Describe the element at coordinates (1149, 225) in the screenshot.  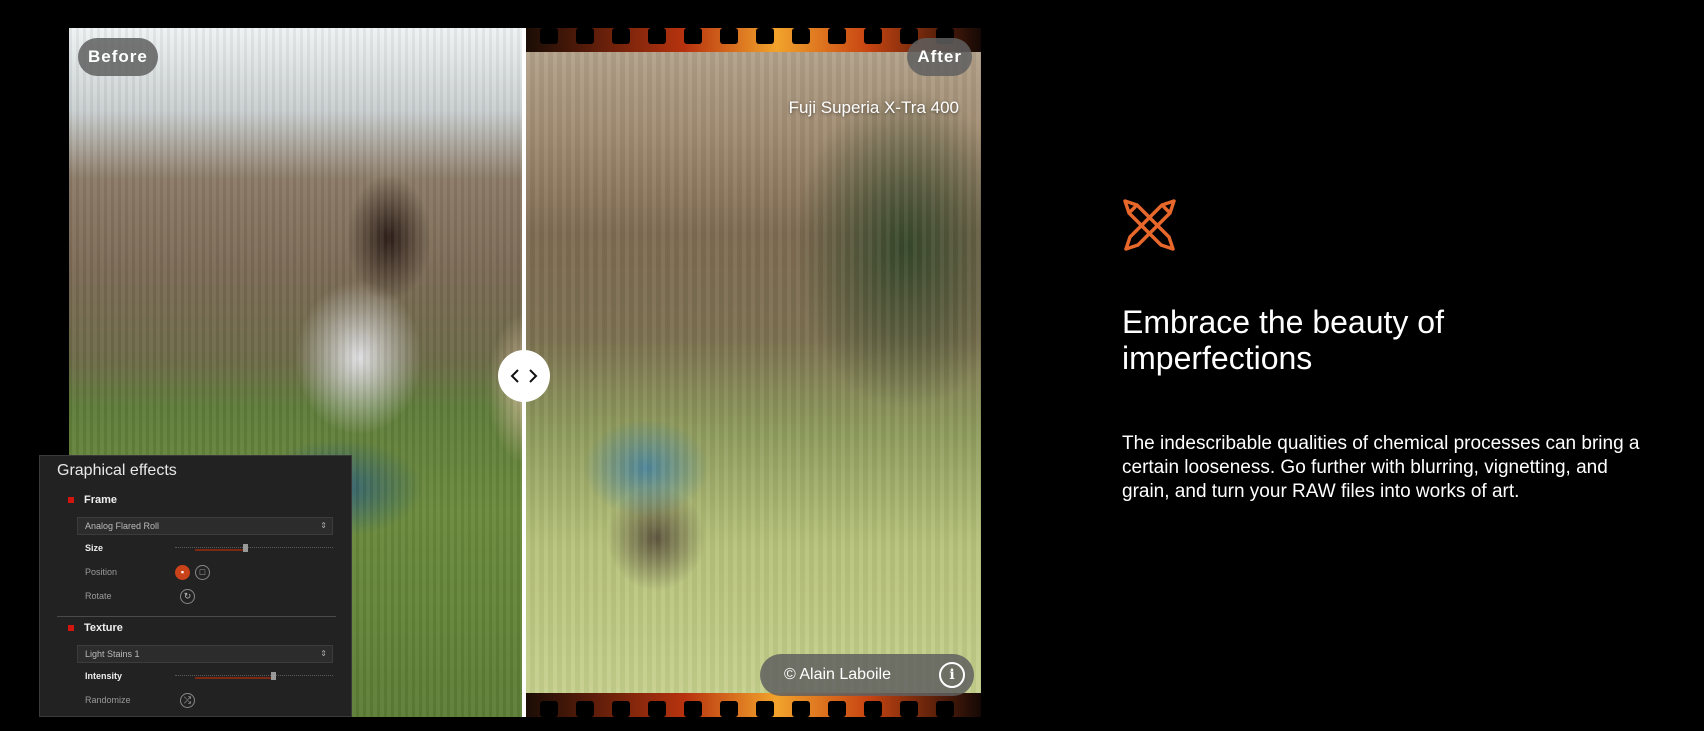
I see `crossed-brushes-icon` at that location.